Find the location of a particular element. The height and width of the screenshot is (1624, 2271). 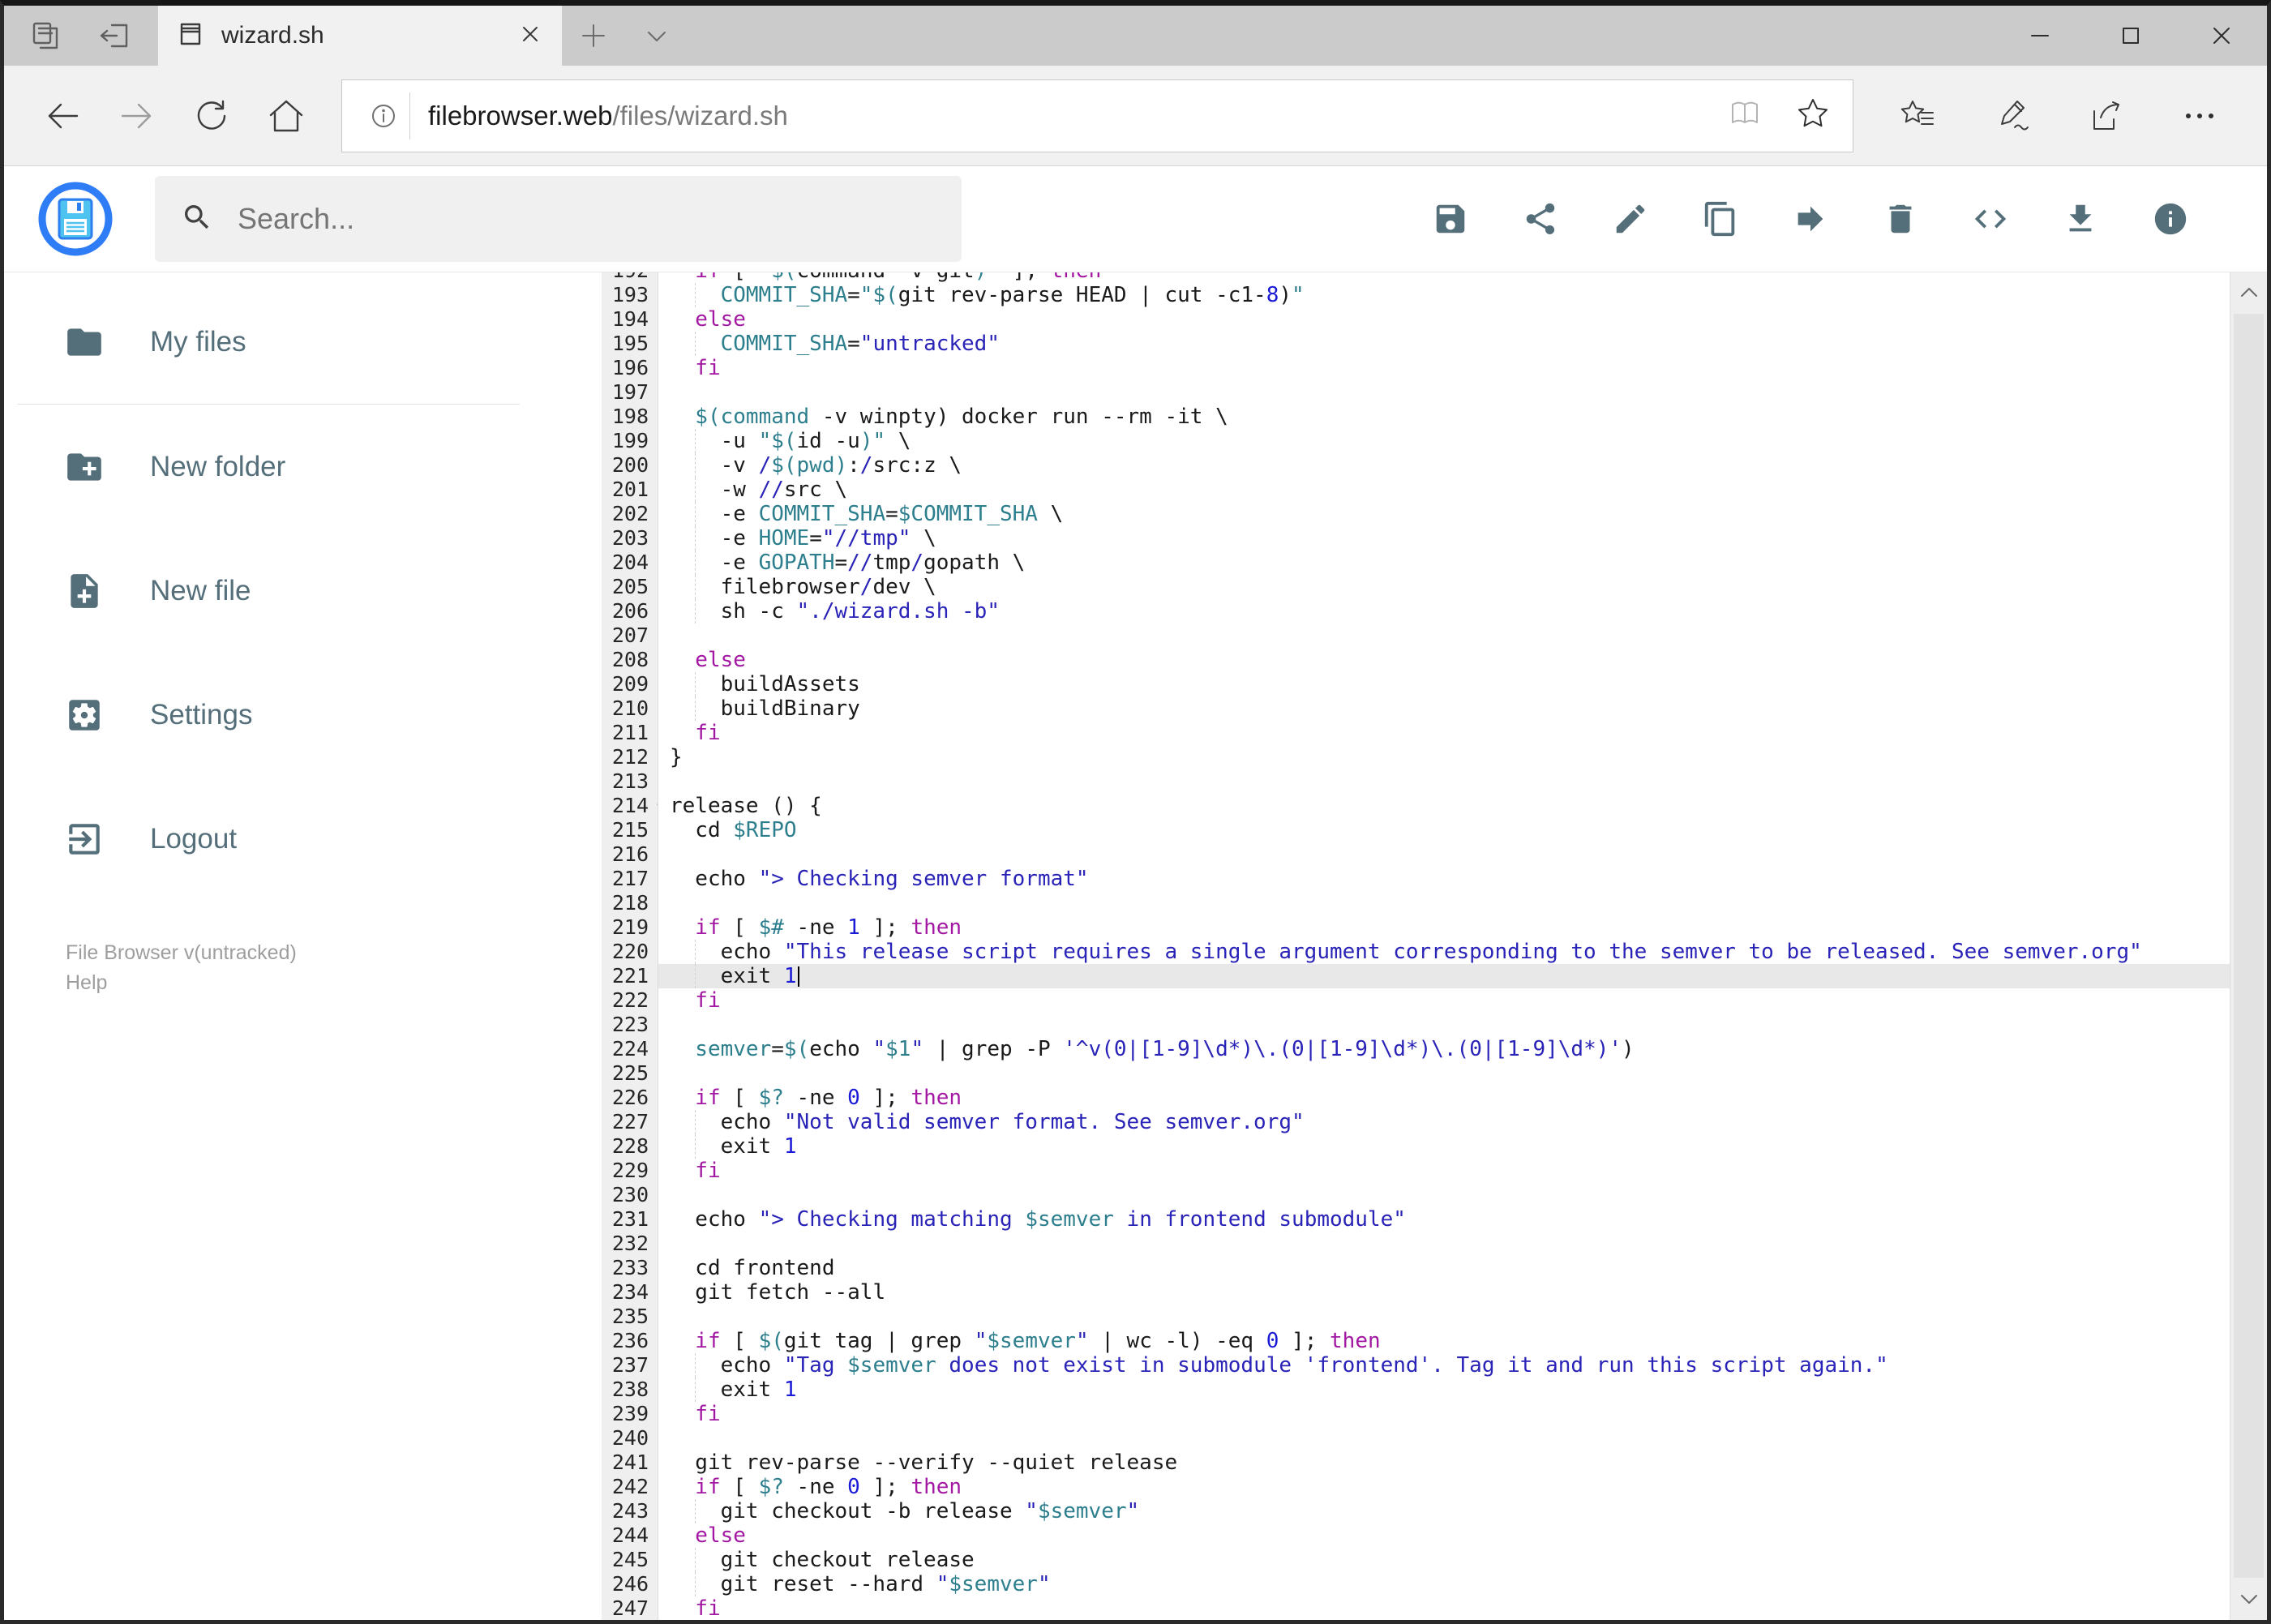

code-line: } is located at coordinates (1444, 757).